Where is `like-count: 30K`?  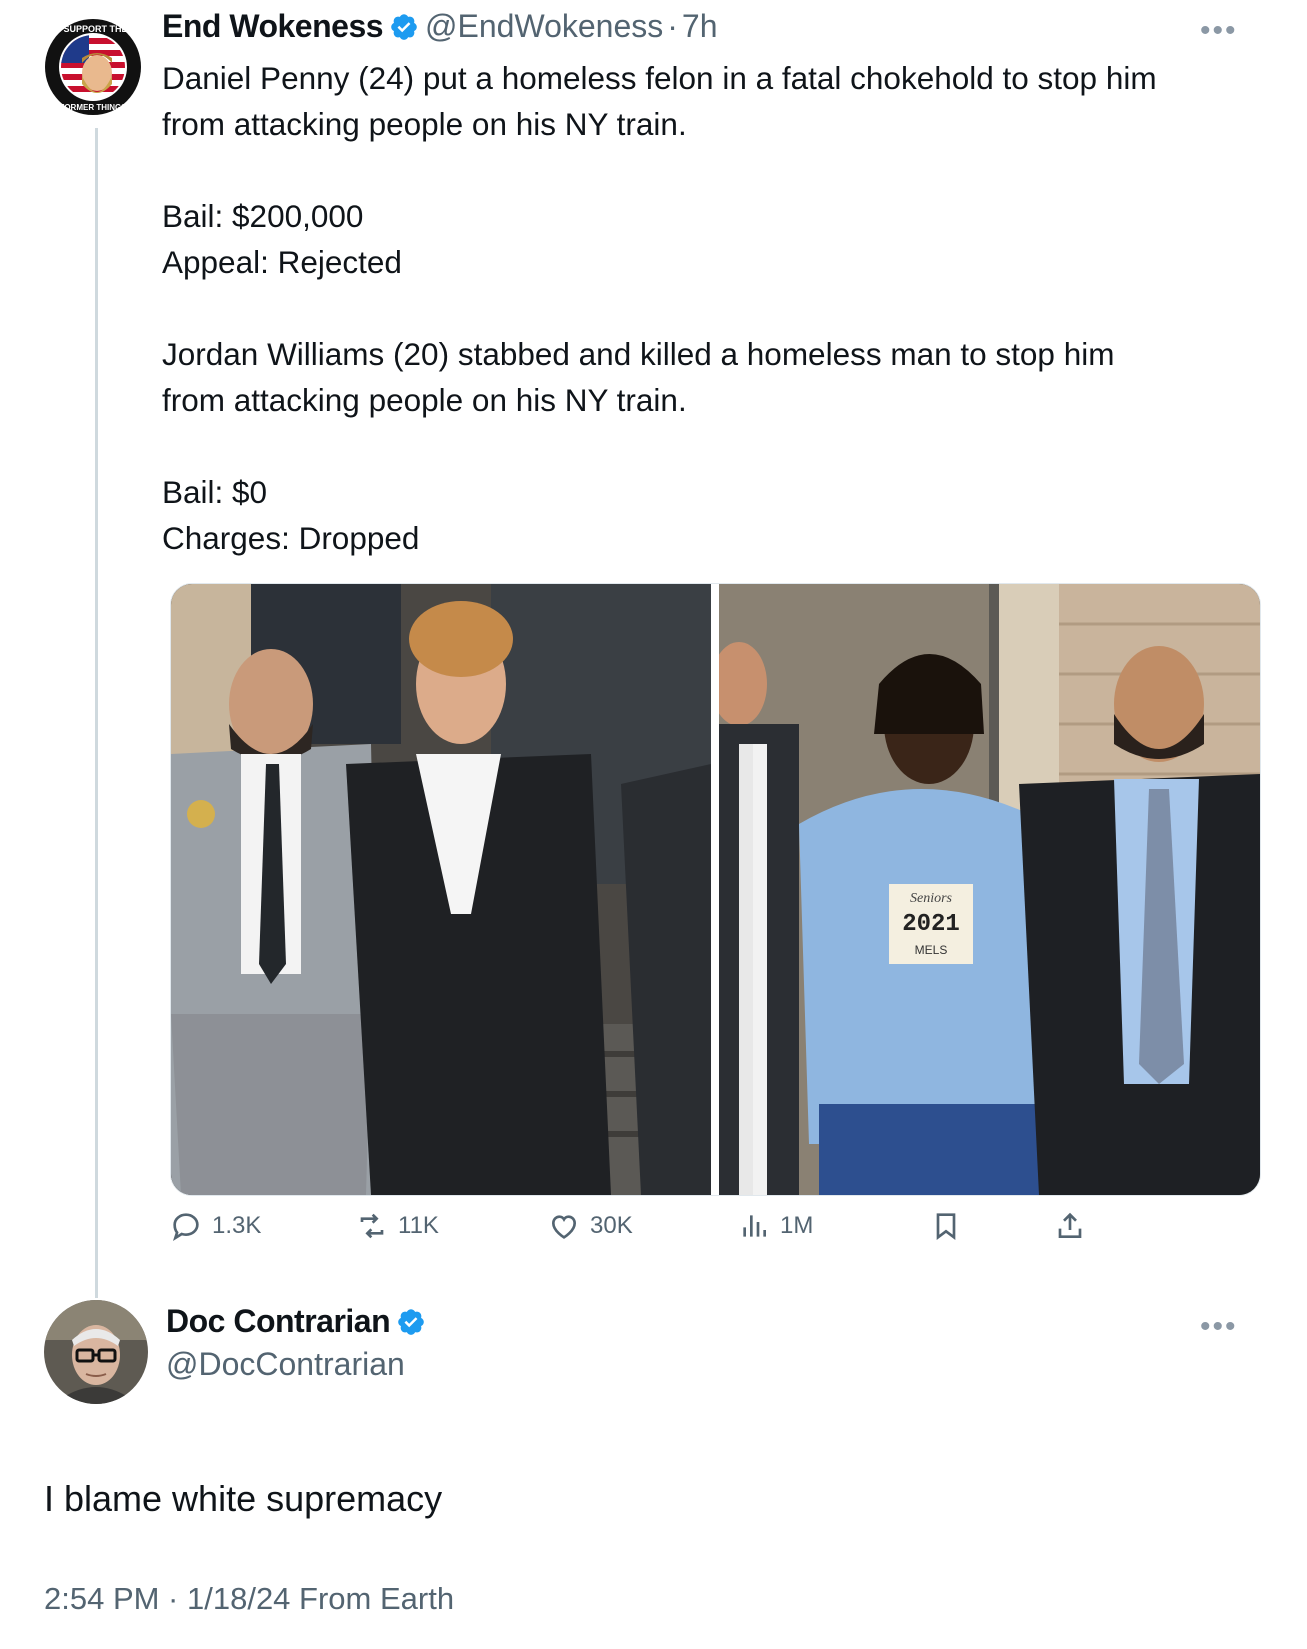 like-count: 30K is located at coordinates (611, 1225).